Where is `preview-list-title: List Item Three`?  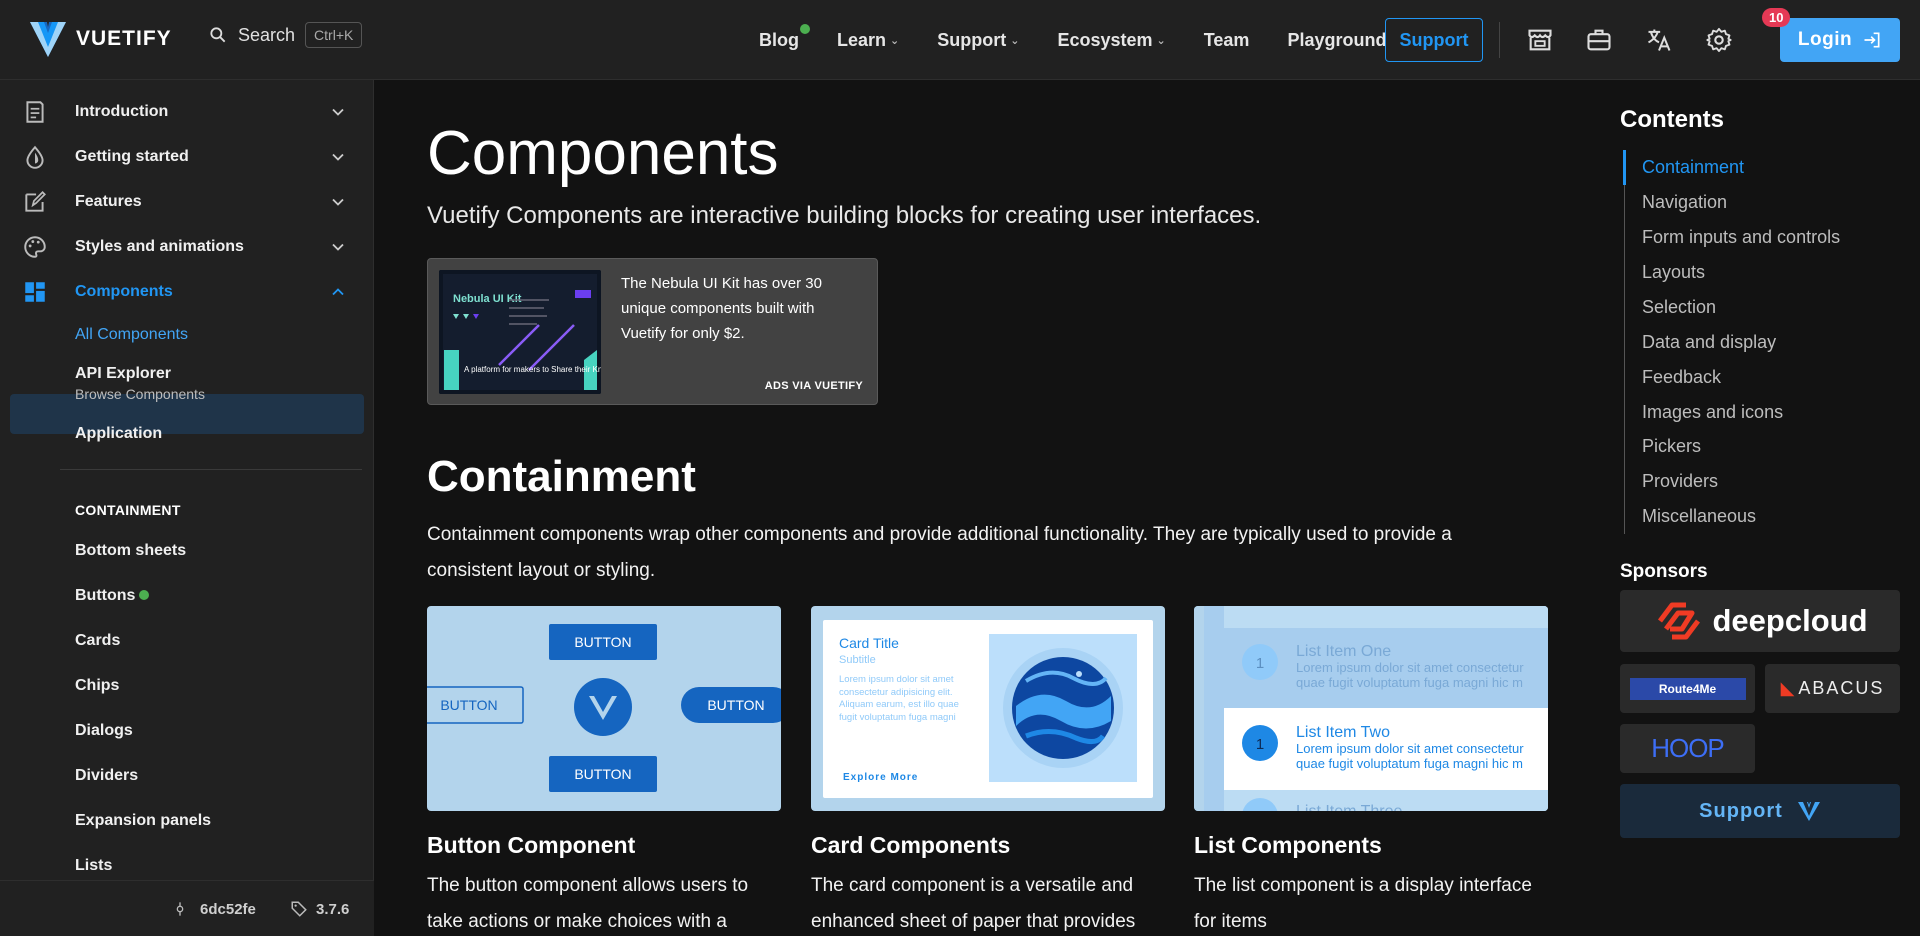
preview-list-title: List Item Three is located at coordinates (1349, 807).